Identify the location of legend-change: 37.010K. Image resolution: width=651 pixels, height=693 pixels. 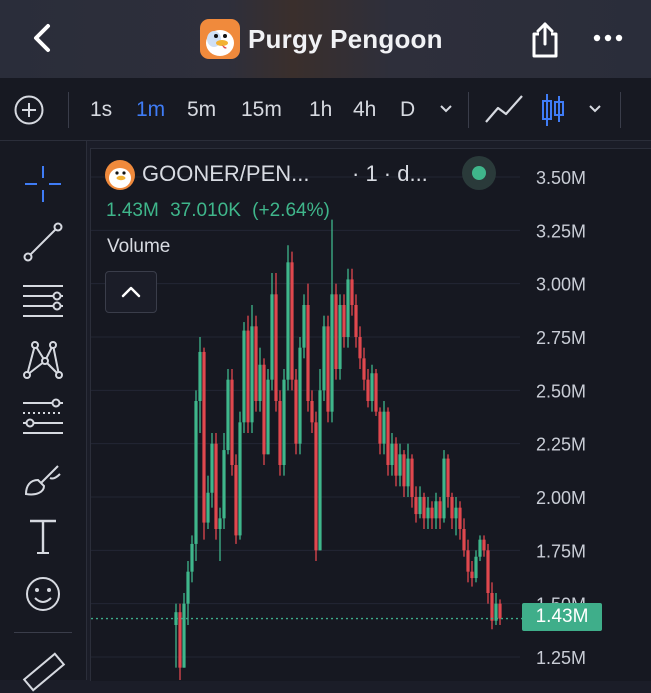
(205, 210).